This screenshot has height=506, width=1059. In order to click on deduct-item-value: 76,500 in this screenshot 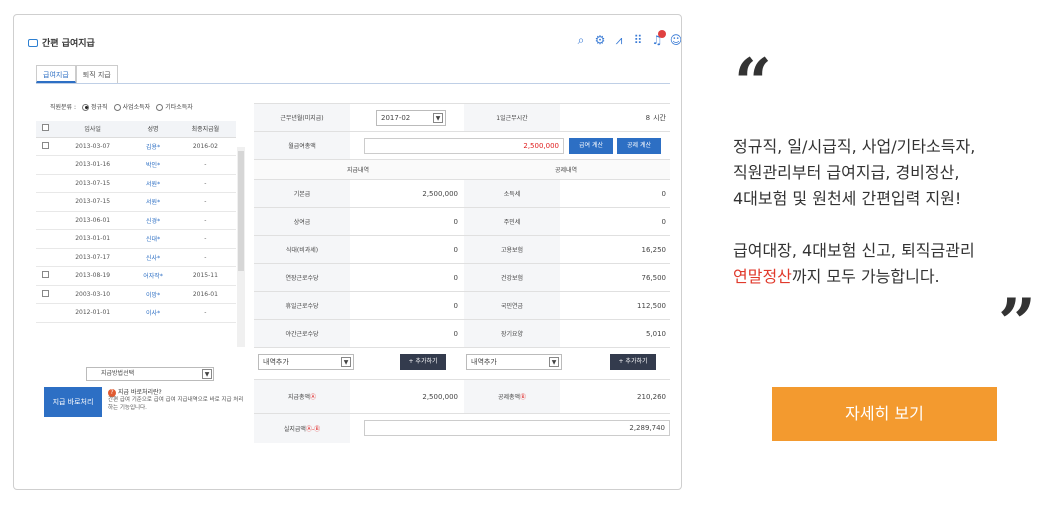, I will do `click(615, 277)`.